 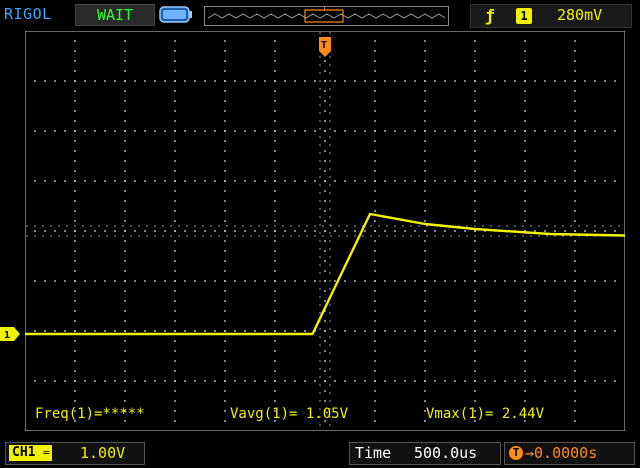 I want to click on run-status: WAIT, so click(x=115, y=15).